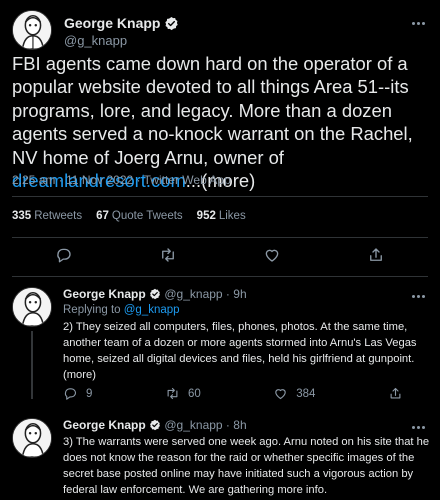  I want to click on retweets-label: Retweets, so click(58, 216).